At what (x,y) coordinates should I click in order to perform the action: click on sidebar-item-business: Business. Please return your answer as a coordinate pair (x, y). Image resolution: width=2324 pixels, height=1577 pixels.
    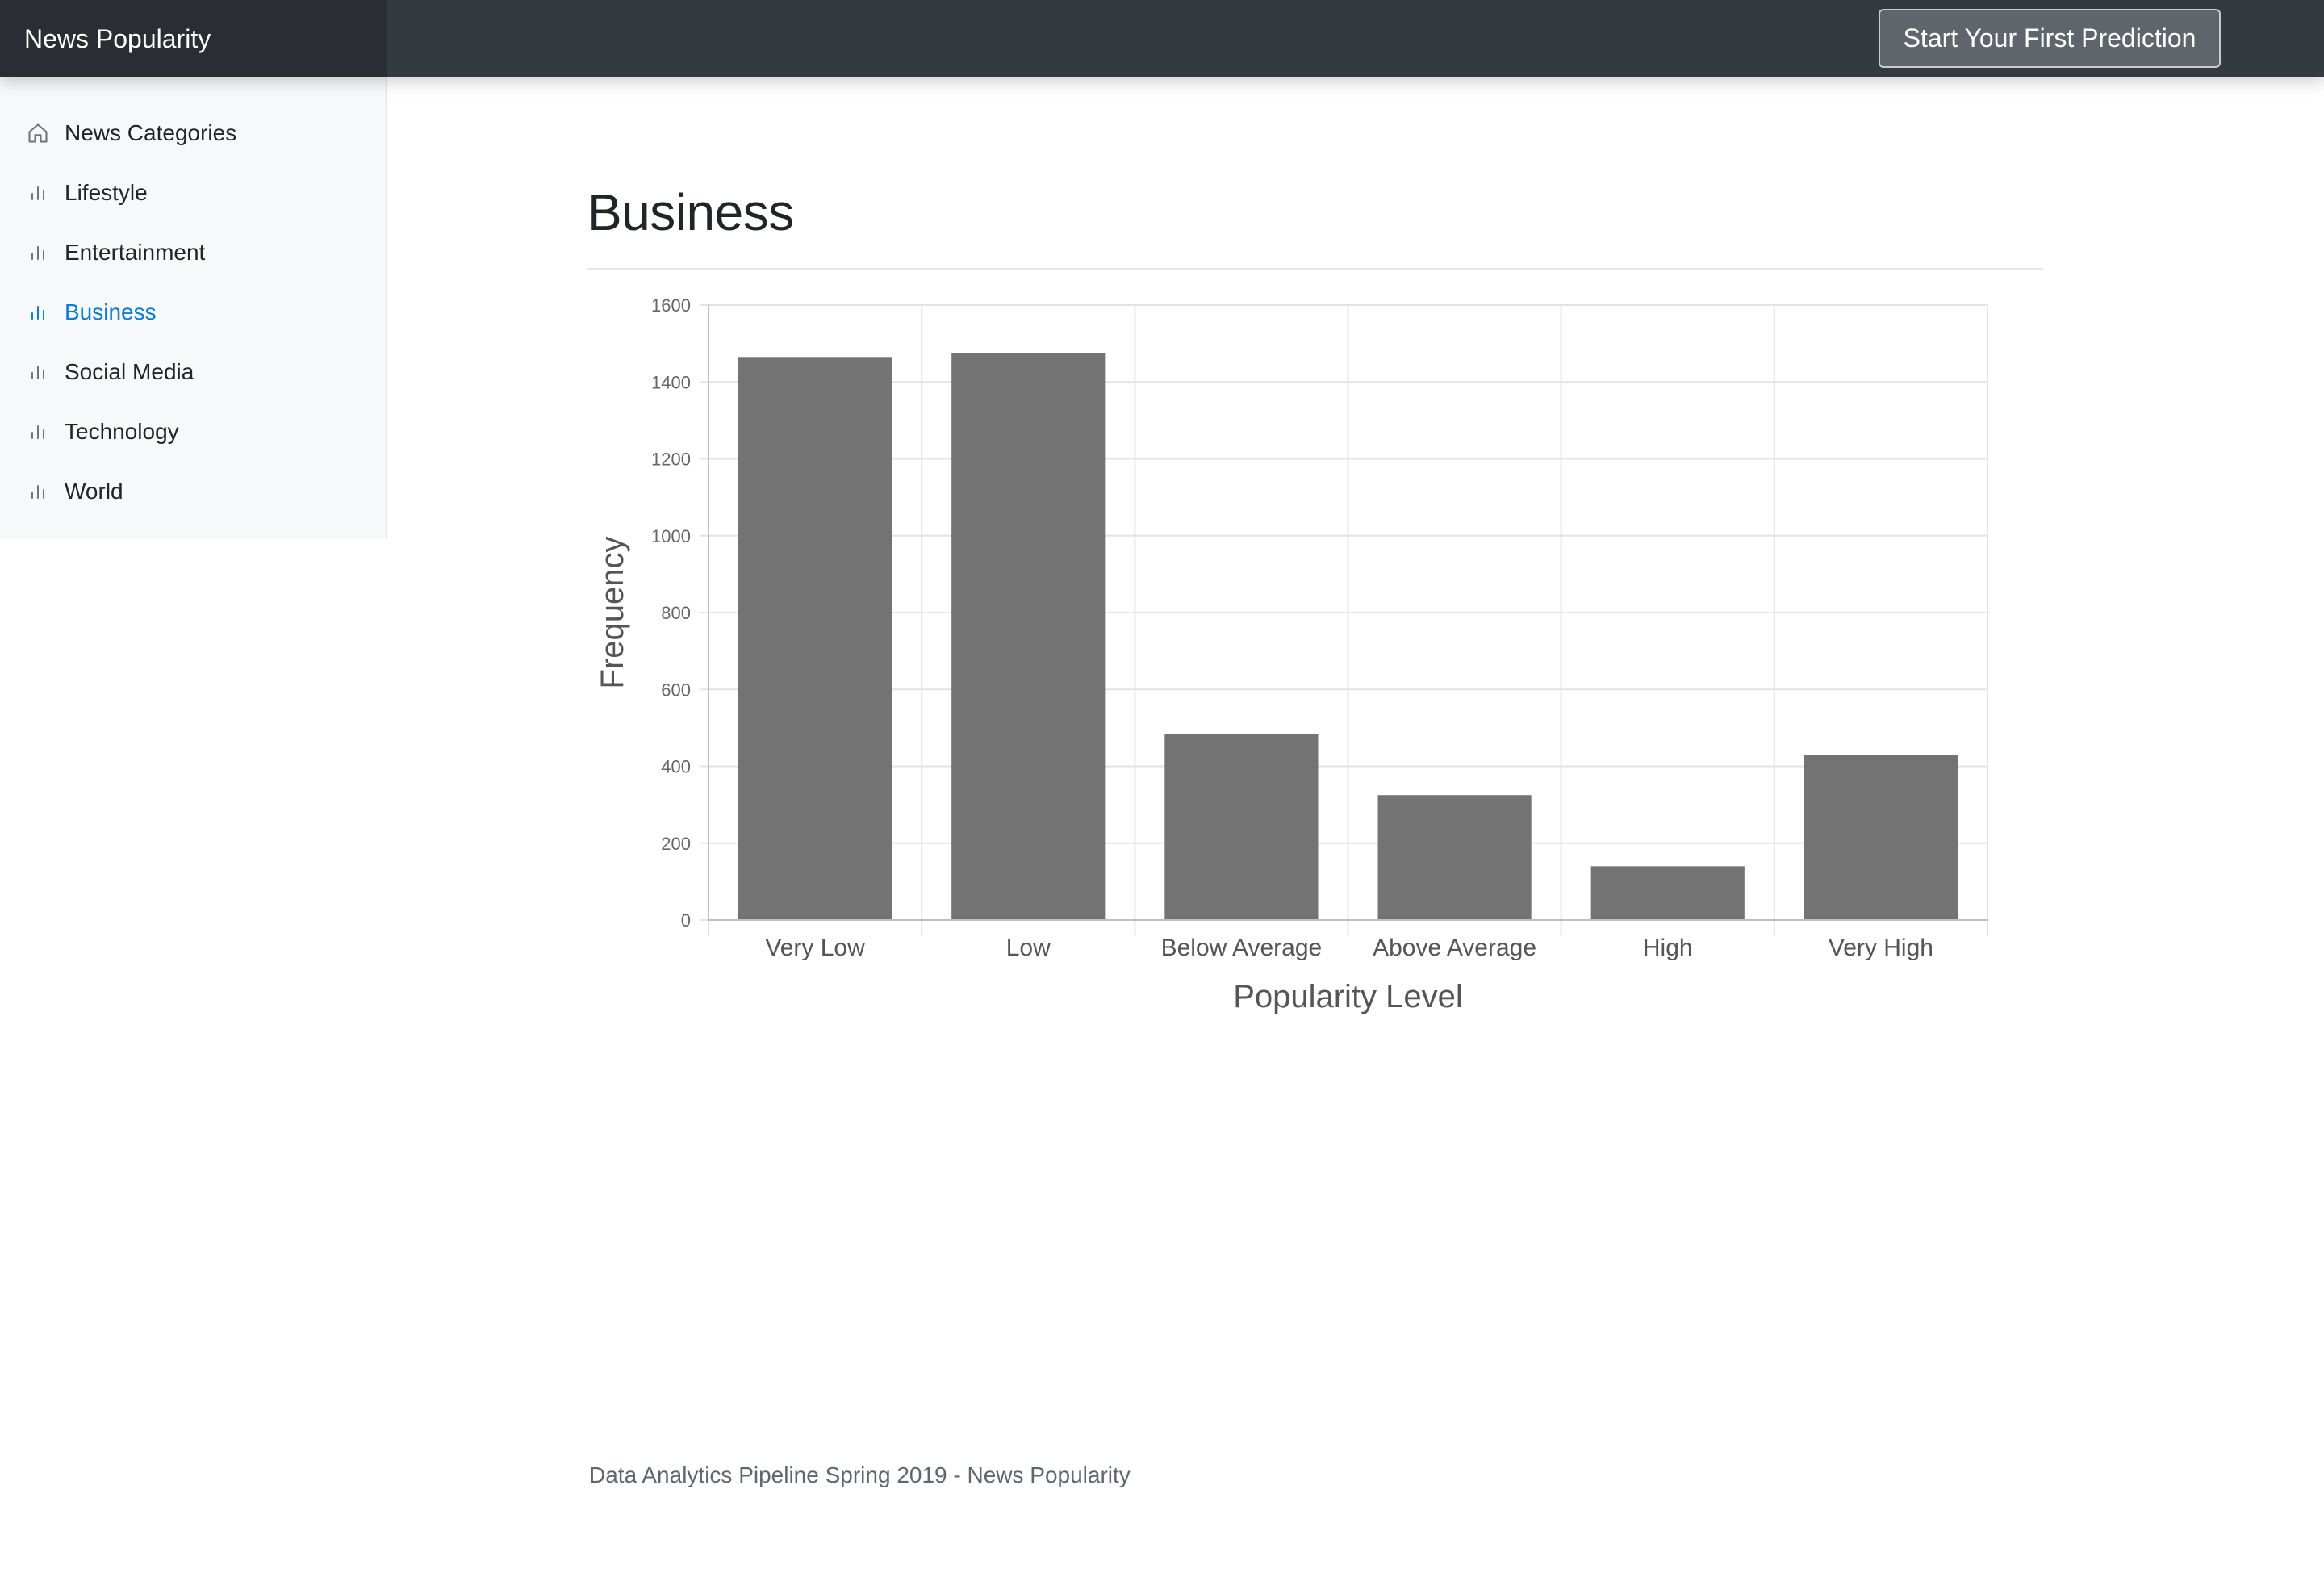
    Looking at the image, I should click on (193, 312).